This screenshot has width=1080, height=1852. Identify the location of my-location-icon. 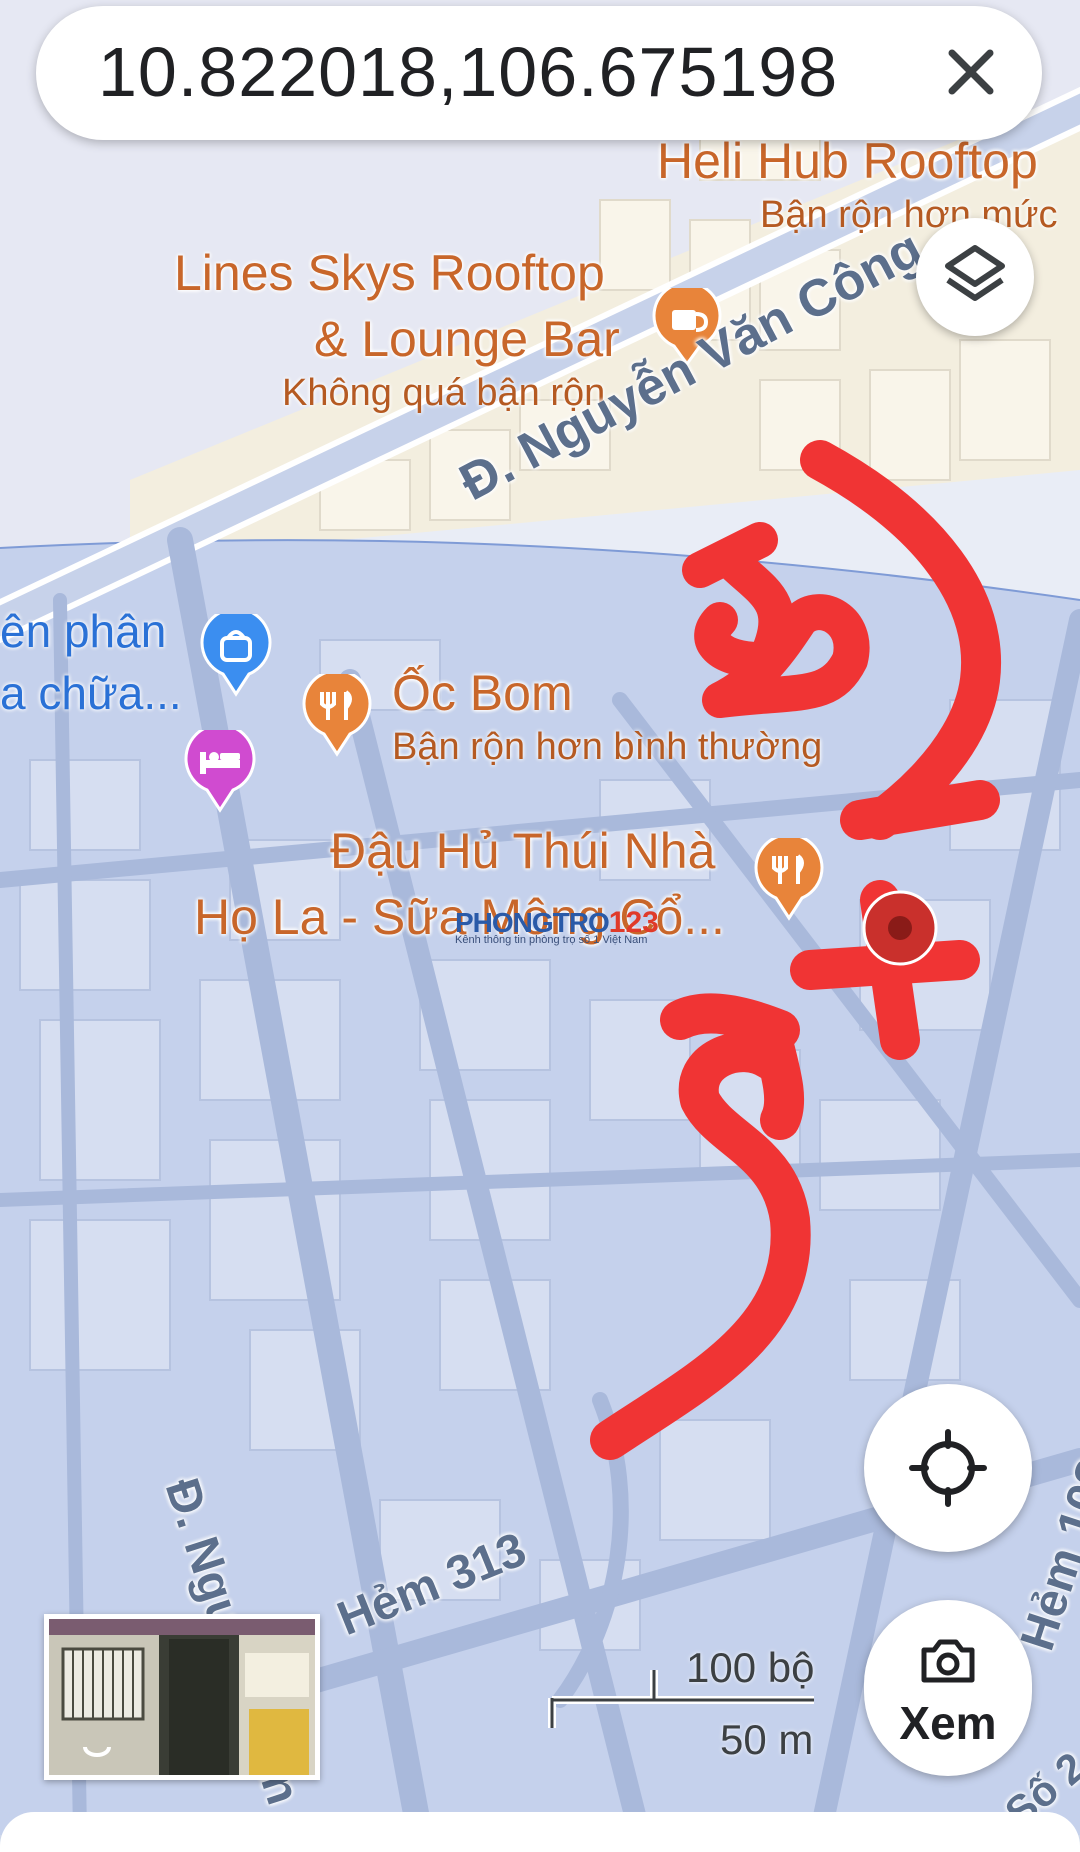
(948, 1468).